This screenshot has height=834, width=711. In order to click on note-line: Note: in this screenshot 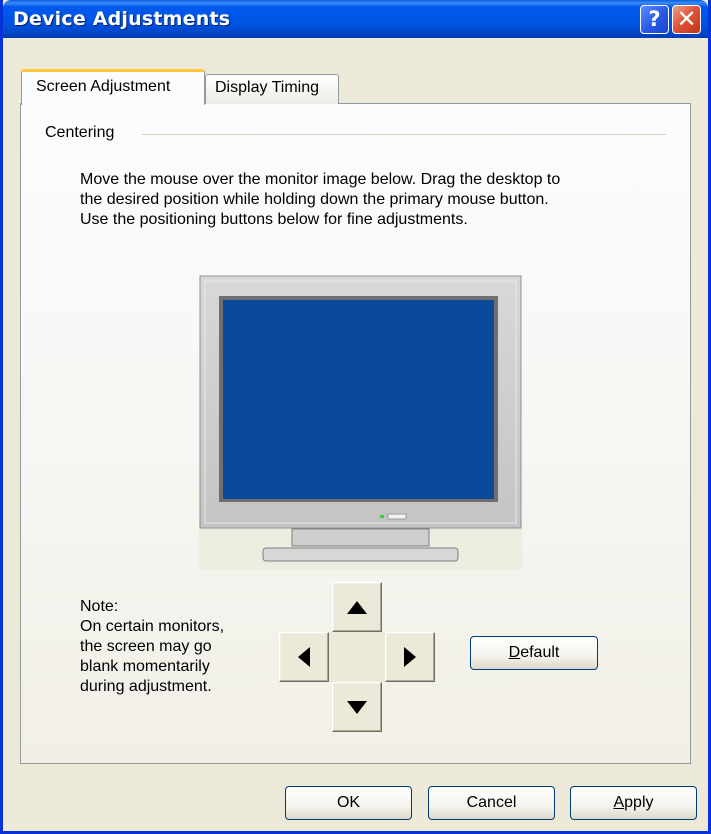, I will do `click(99, 606)`.